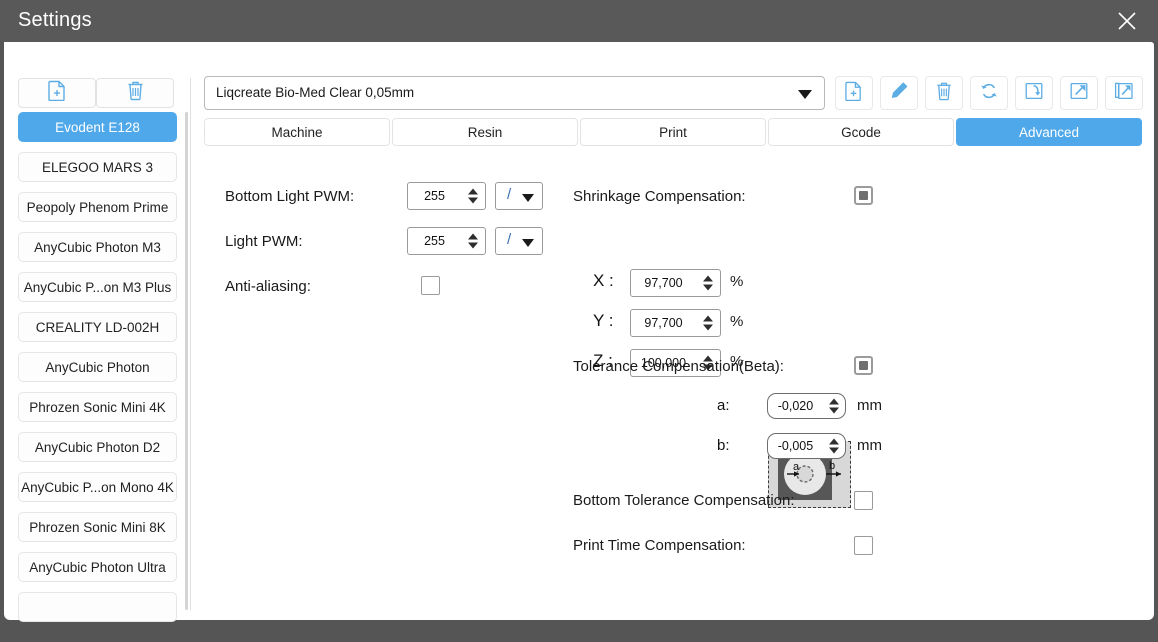  I want to click on printer-item-label: AnyCubic Photon D2, so click(97, 447).